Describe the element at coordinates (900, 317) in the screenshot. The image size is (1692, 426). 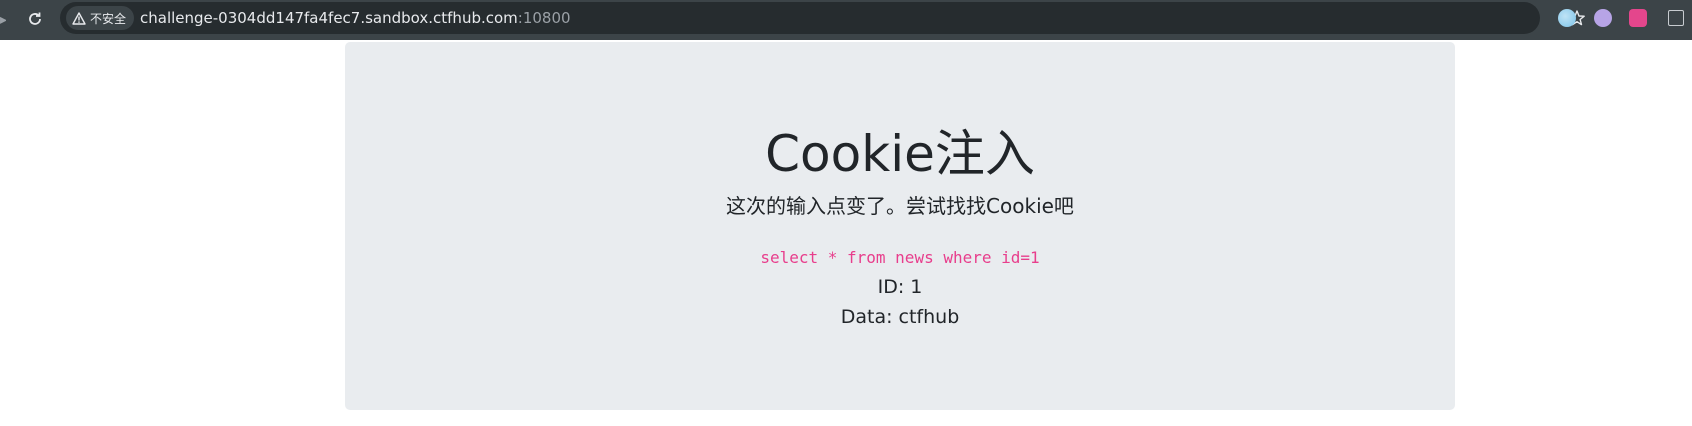
I see `result-data: Data: ctfhub` at that location.